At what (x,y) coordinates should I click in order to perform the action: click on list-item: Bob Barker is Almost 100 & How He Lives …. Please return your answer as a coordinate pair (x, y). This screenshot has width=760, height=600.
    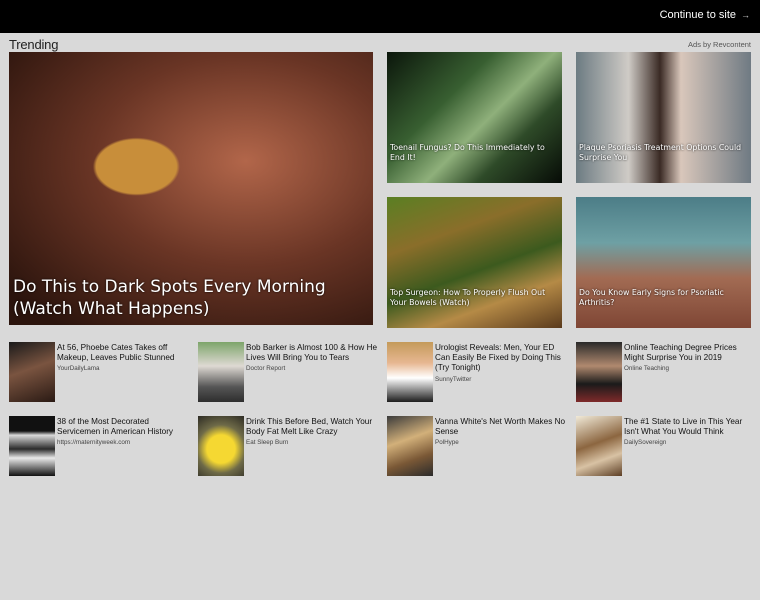
    Looking at the image, I should click on (288, 372).